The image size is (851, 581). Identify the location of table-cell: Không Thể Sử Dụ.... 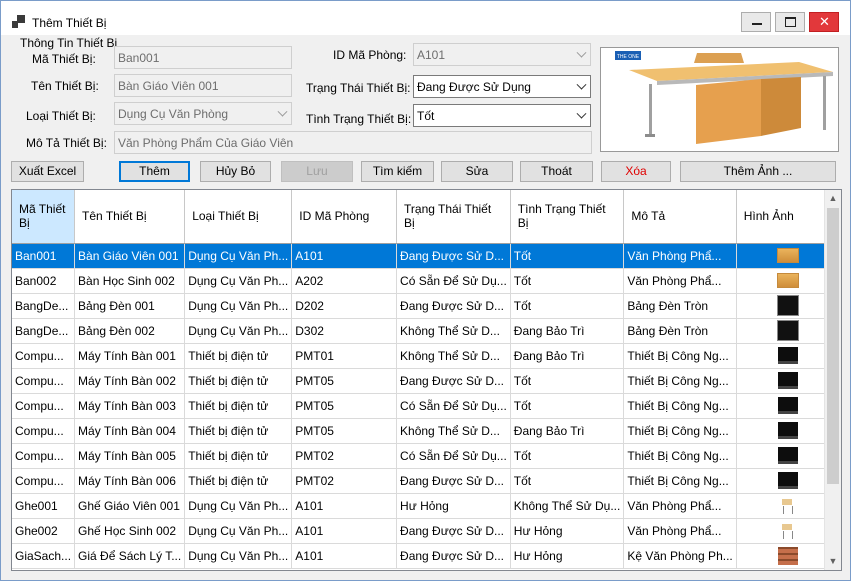
(567, 506).